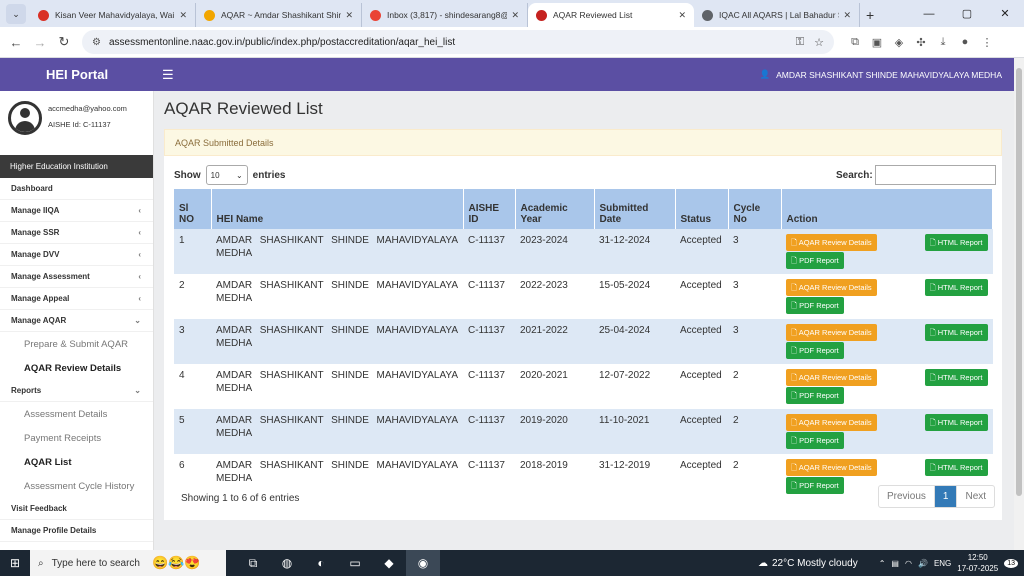 This screenshot has height=576, width=1024. What do you see at coordinates (882, 563) in the screenshot?
I see `tray-chevron-icon: ⌃` at bounding box center [882, 563].